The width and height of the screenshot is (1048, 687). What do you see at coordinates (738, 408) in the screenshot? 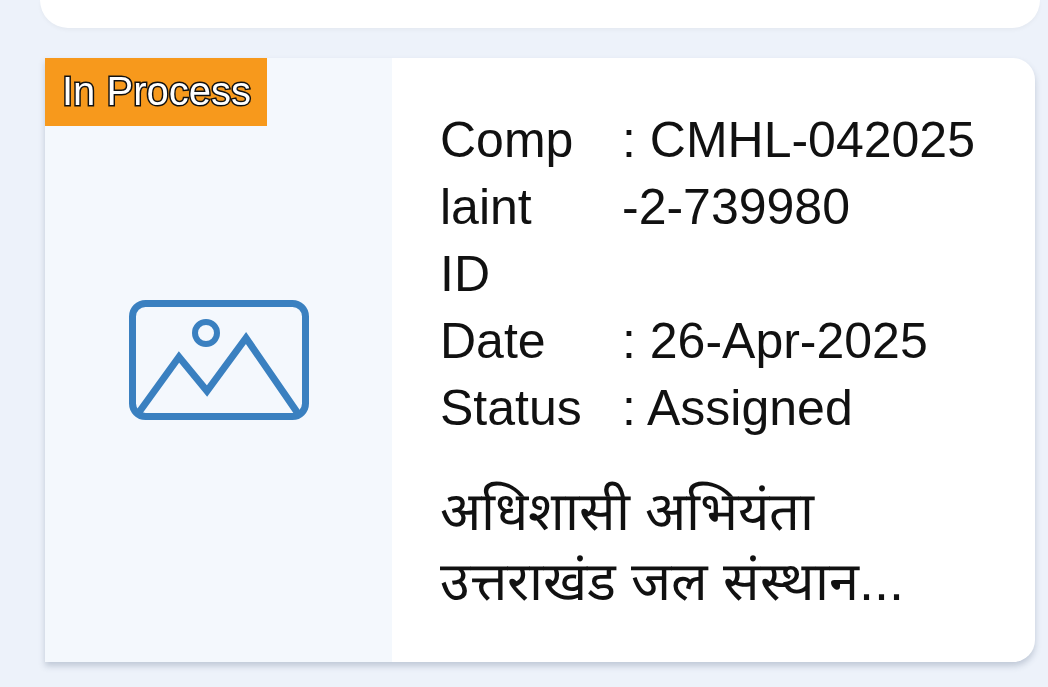
I see `field-value: : Assigned` at bounding box center [738, 408].